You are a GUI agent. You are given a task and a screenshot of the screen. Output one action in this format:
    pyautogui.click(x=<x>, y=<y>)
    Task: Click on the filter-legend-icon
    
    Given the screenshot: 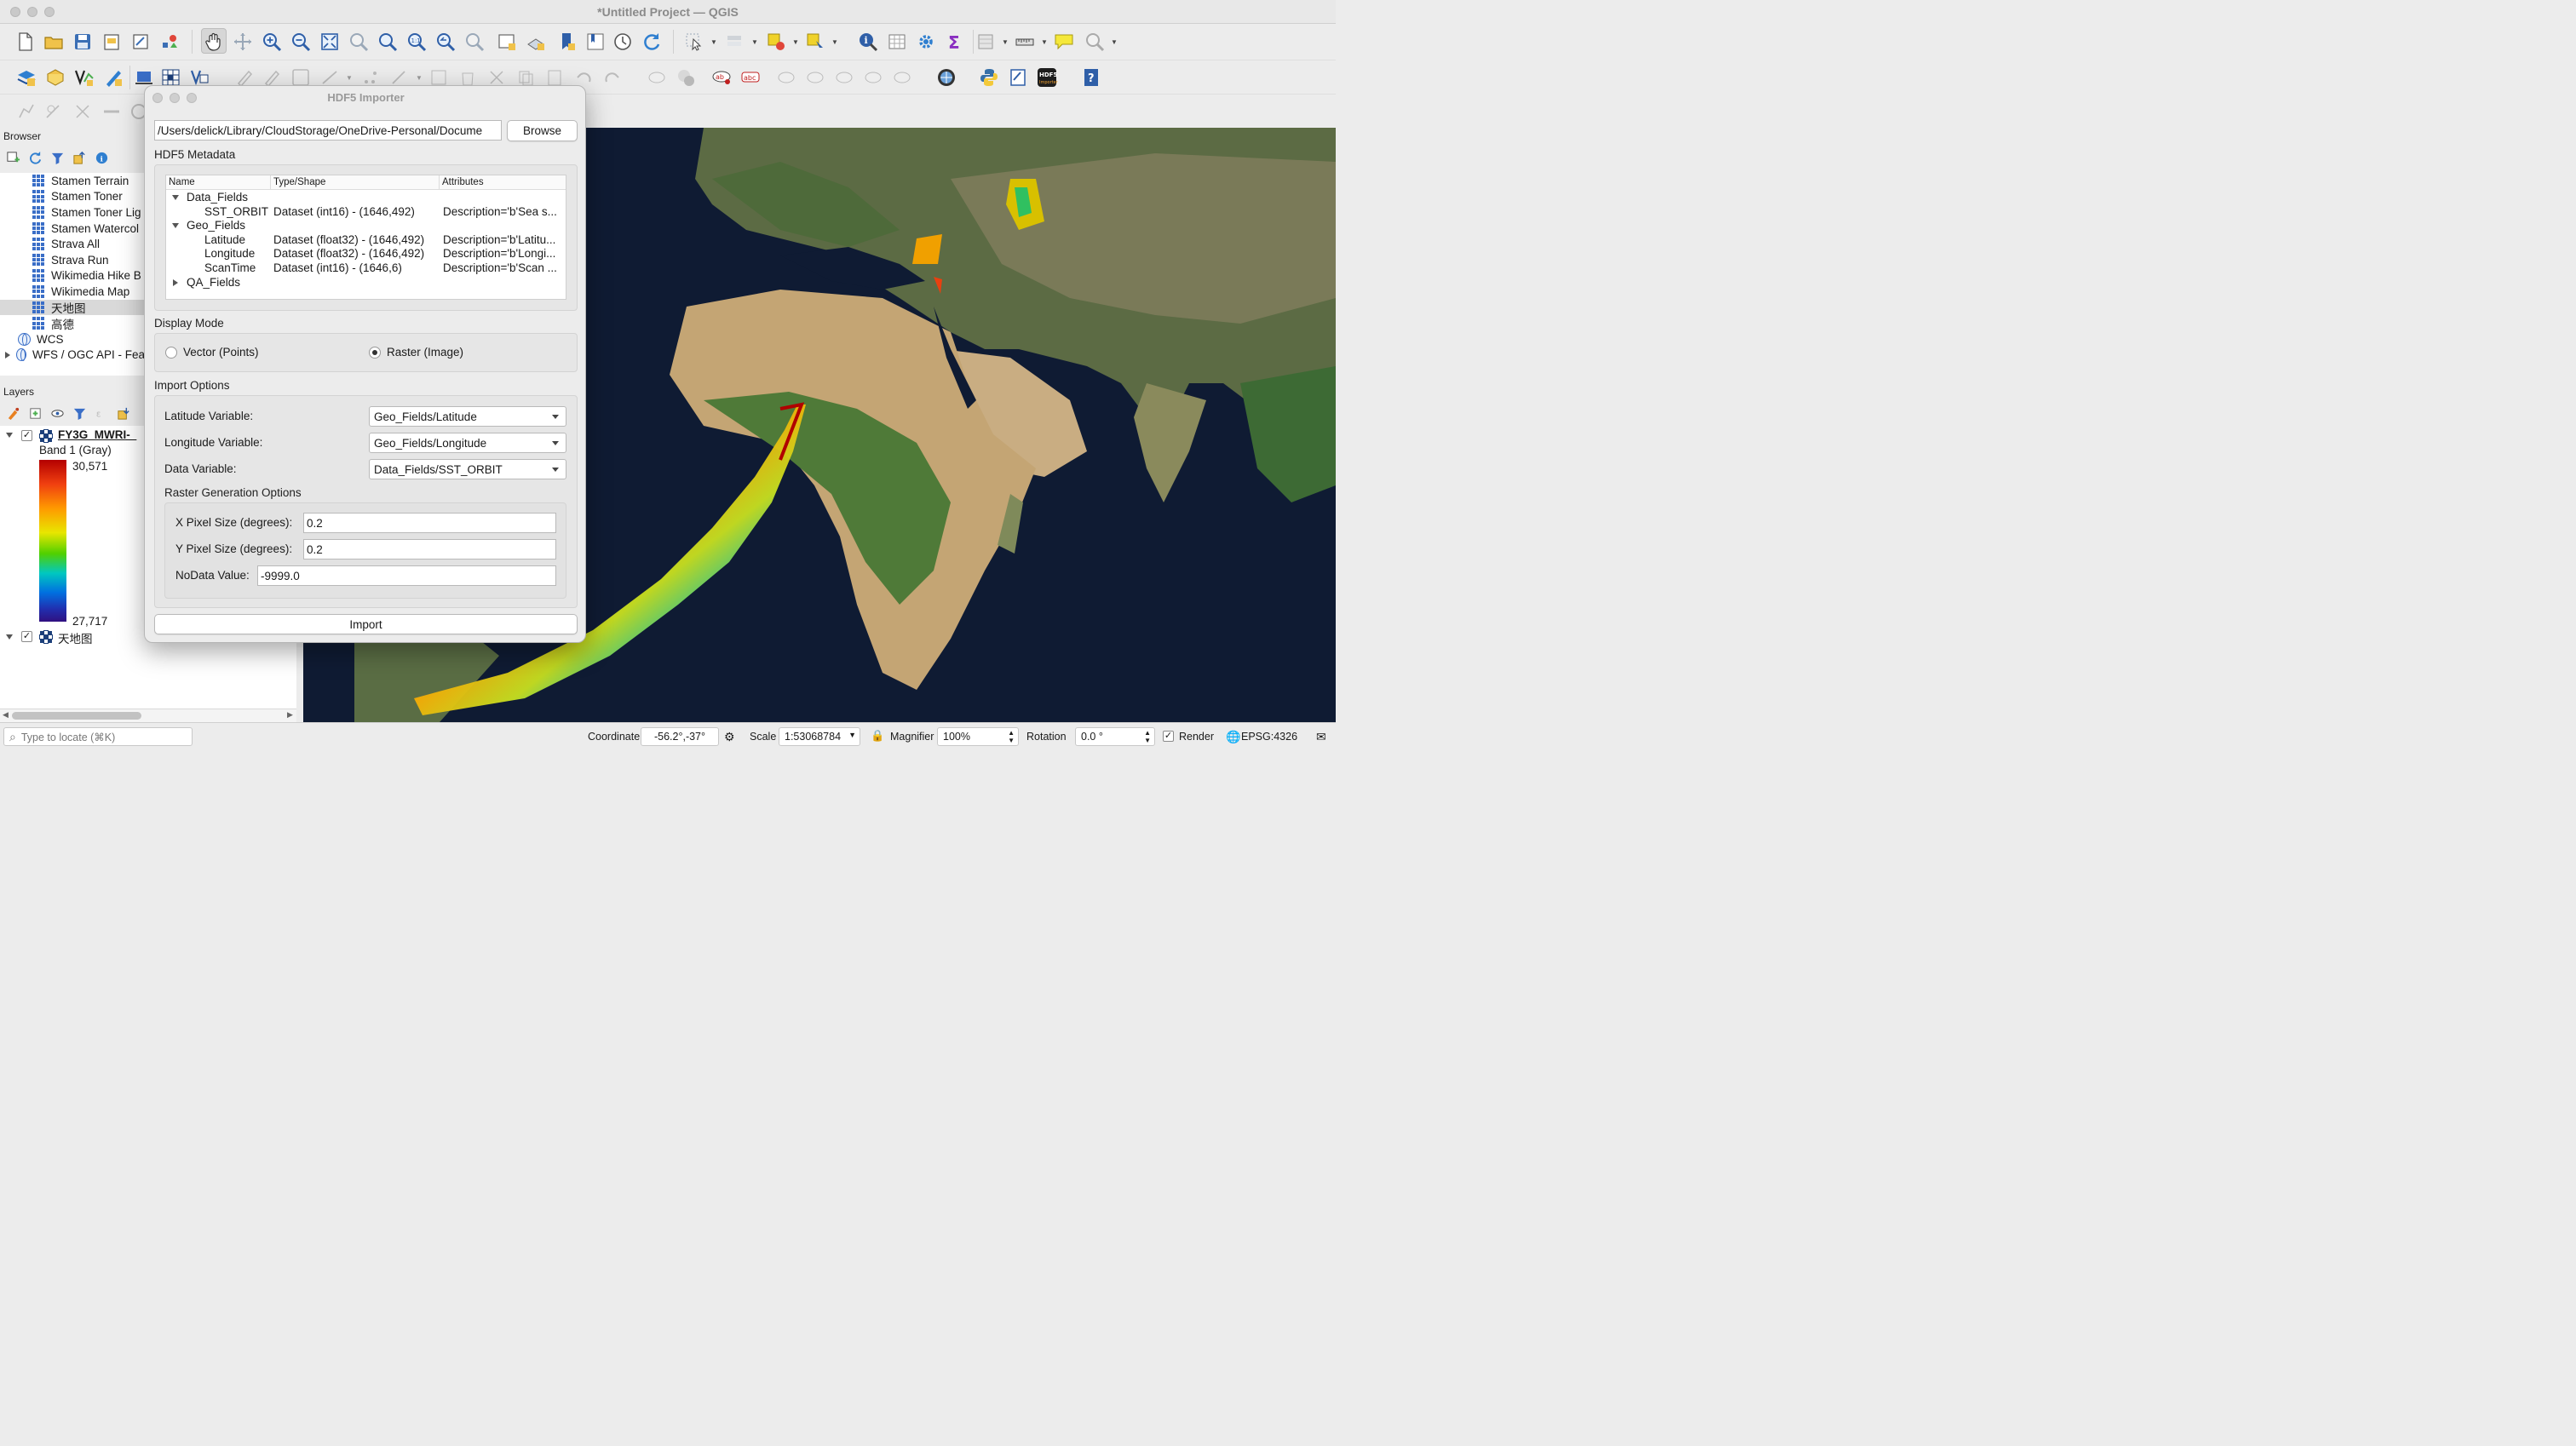 What is the action you would take?
    pyautogui.click(x=80, y=413)
    